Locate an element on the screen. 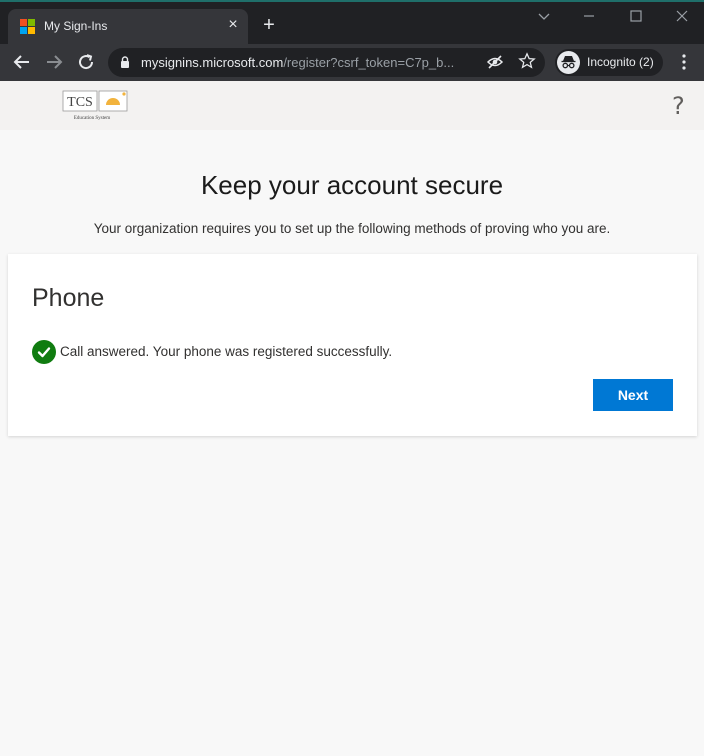 This screenshot has height=756, width=704. bookmark-star-icon is located at coordinates (527, 61).